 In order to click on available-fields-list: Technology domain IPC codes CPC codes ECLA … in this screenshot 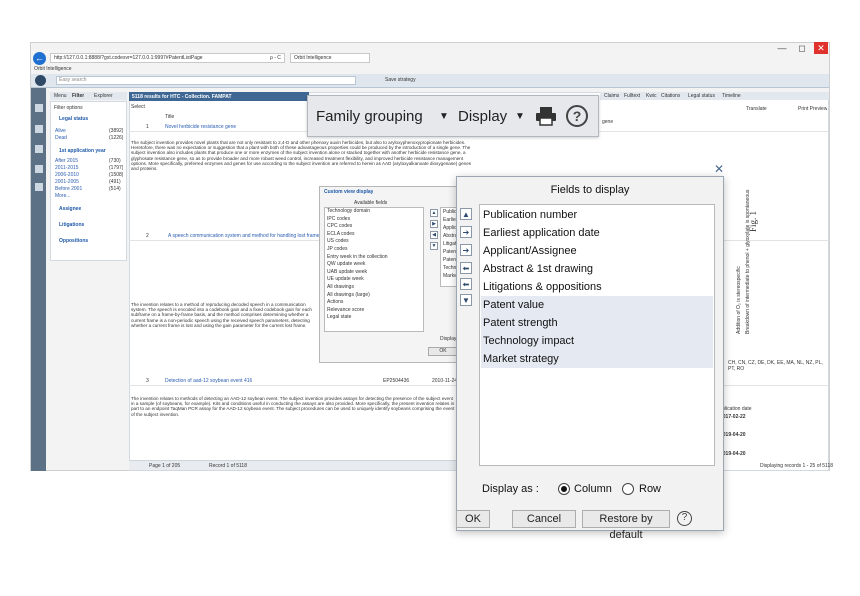, I will do `click(374, 269)`.